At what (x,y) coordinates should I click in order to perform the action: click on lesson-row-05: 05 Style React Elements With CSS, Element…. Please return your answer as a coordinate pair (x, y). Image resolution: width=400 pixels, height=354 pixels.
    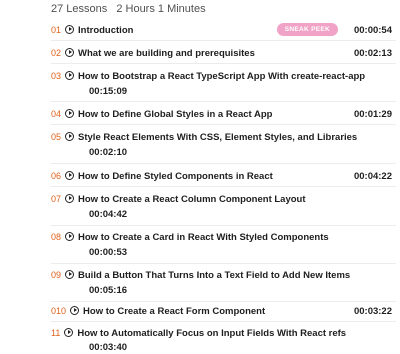
    Looking at the image, I should click on (223, 145).